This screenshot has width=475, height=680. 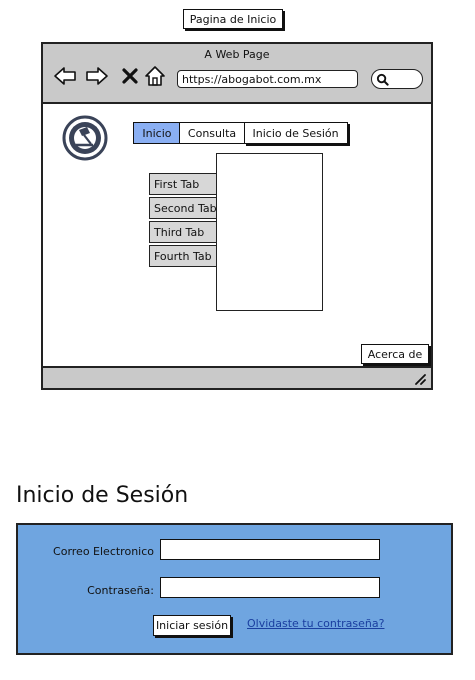 What do you see at coordinates (233, 19) in the screenshot?
I see `pagina-de-inicio-button: Pagina de Inicio` at bounding box center [233, 19].